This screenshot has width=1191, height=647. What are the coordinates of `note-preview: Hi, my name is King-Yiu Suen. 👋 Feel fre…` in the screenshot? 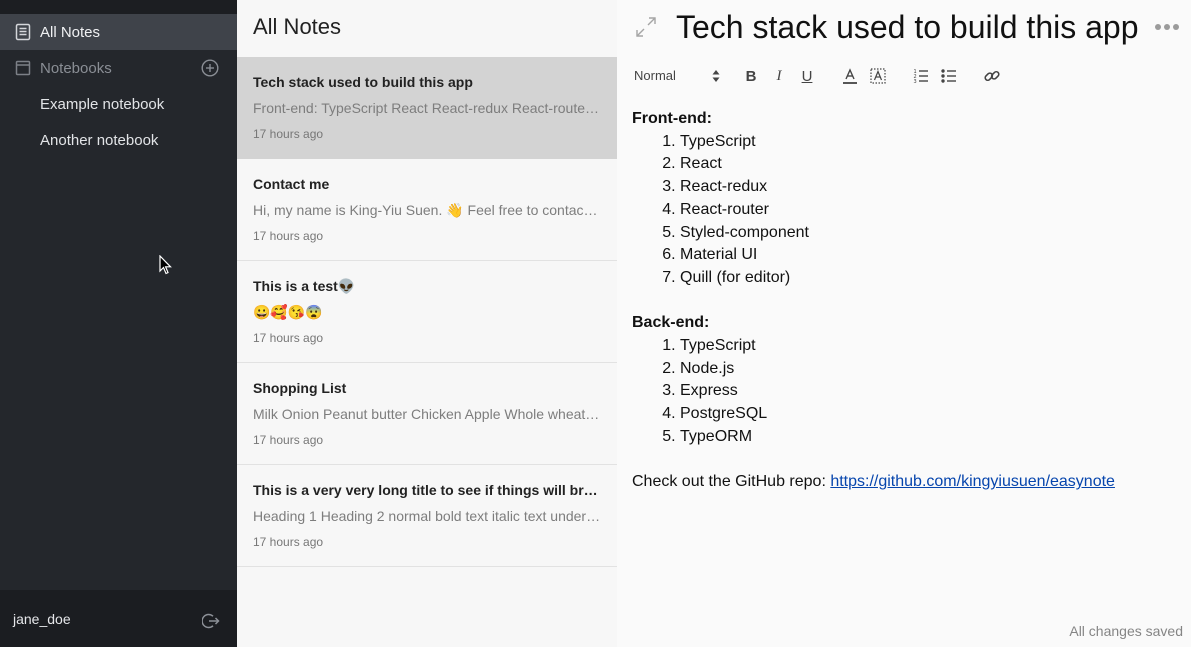 It's located at (427, 210).